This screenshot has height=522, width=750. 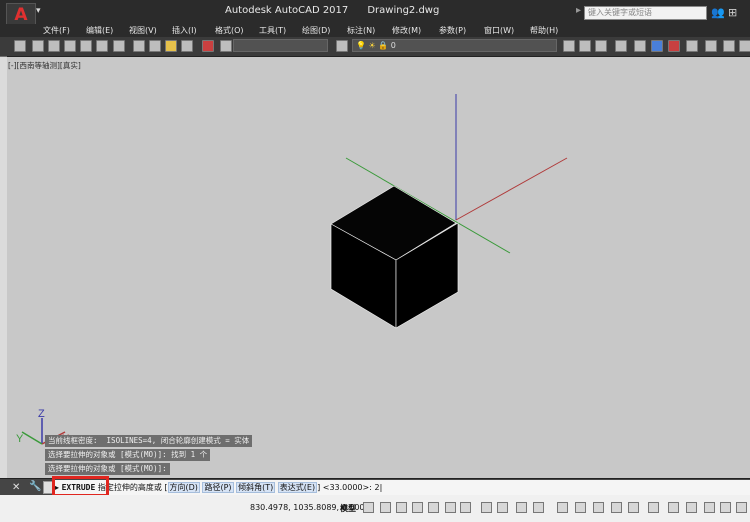 What do you see at coordinates (729, 46) in the screenshot?
I see `linetype-icon` at bounding box center [729, 46].